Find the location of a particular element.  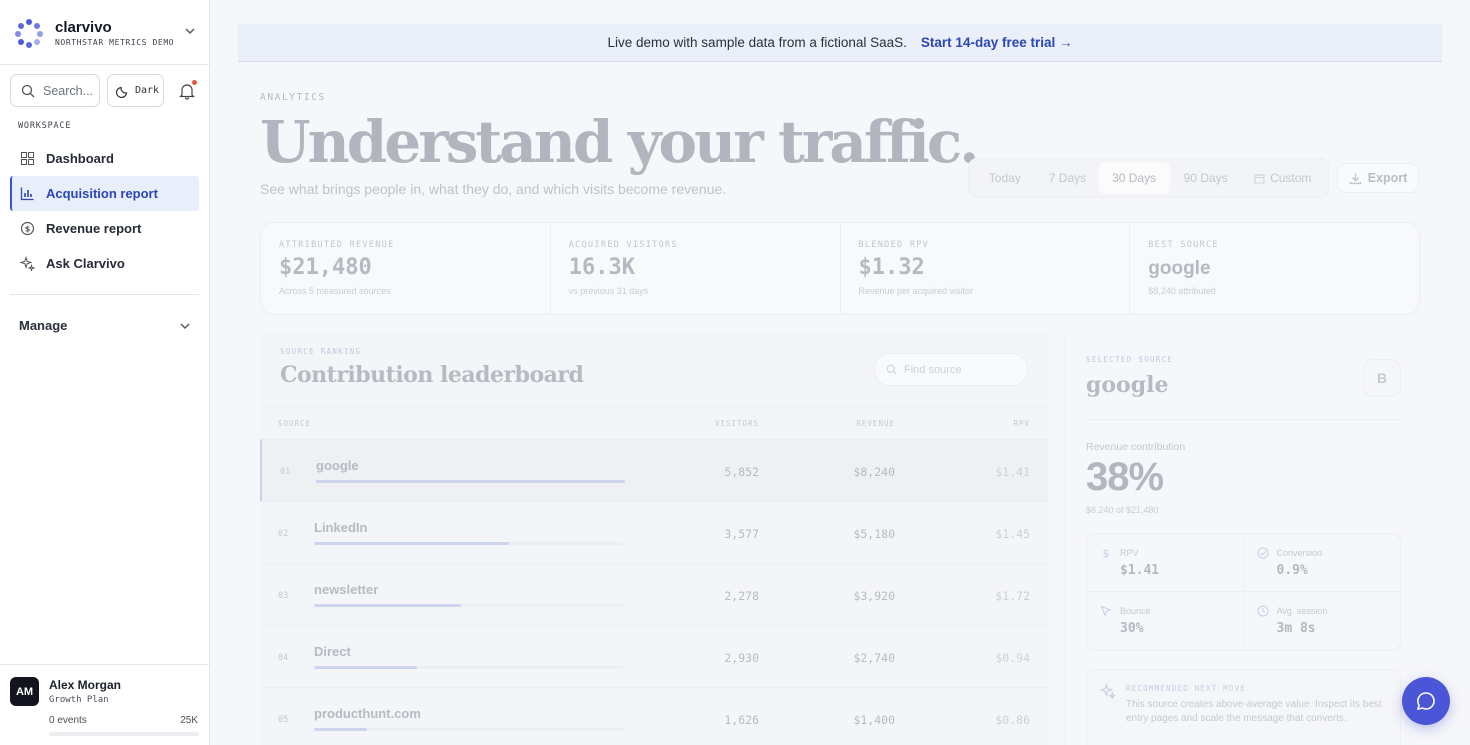

row-rank: 02 is located at coordinates (283, 534).